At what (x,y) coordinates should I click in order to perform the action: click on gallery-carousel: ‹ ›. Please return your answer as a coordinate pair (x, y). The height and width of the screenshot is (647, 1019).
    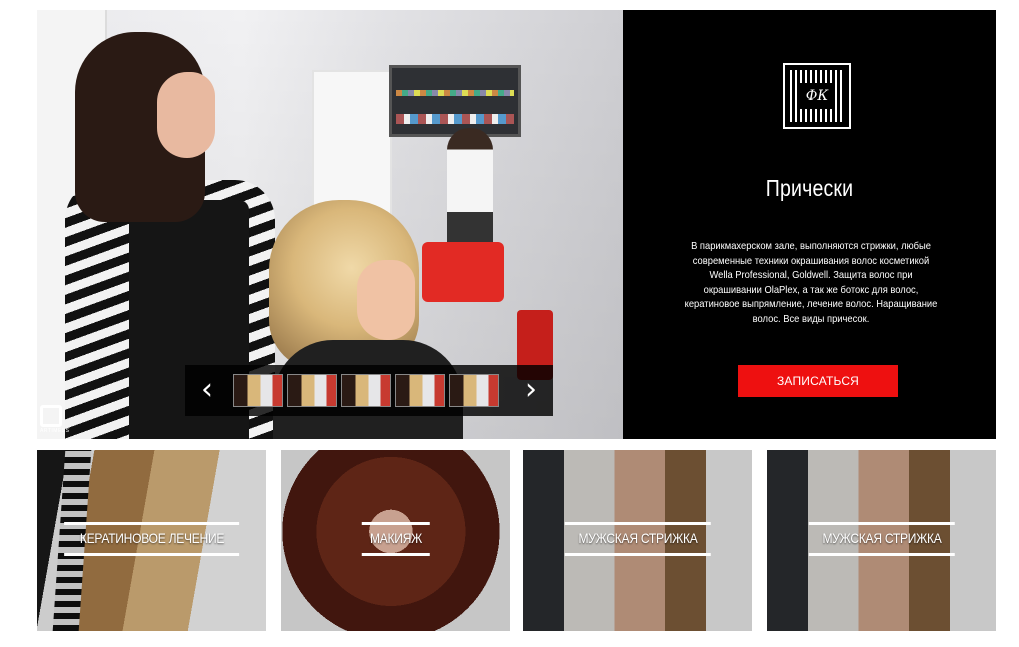
    Looking at the image, I should click on (369, 390).